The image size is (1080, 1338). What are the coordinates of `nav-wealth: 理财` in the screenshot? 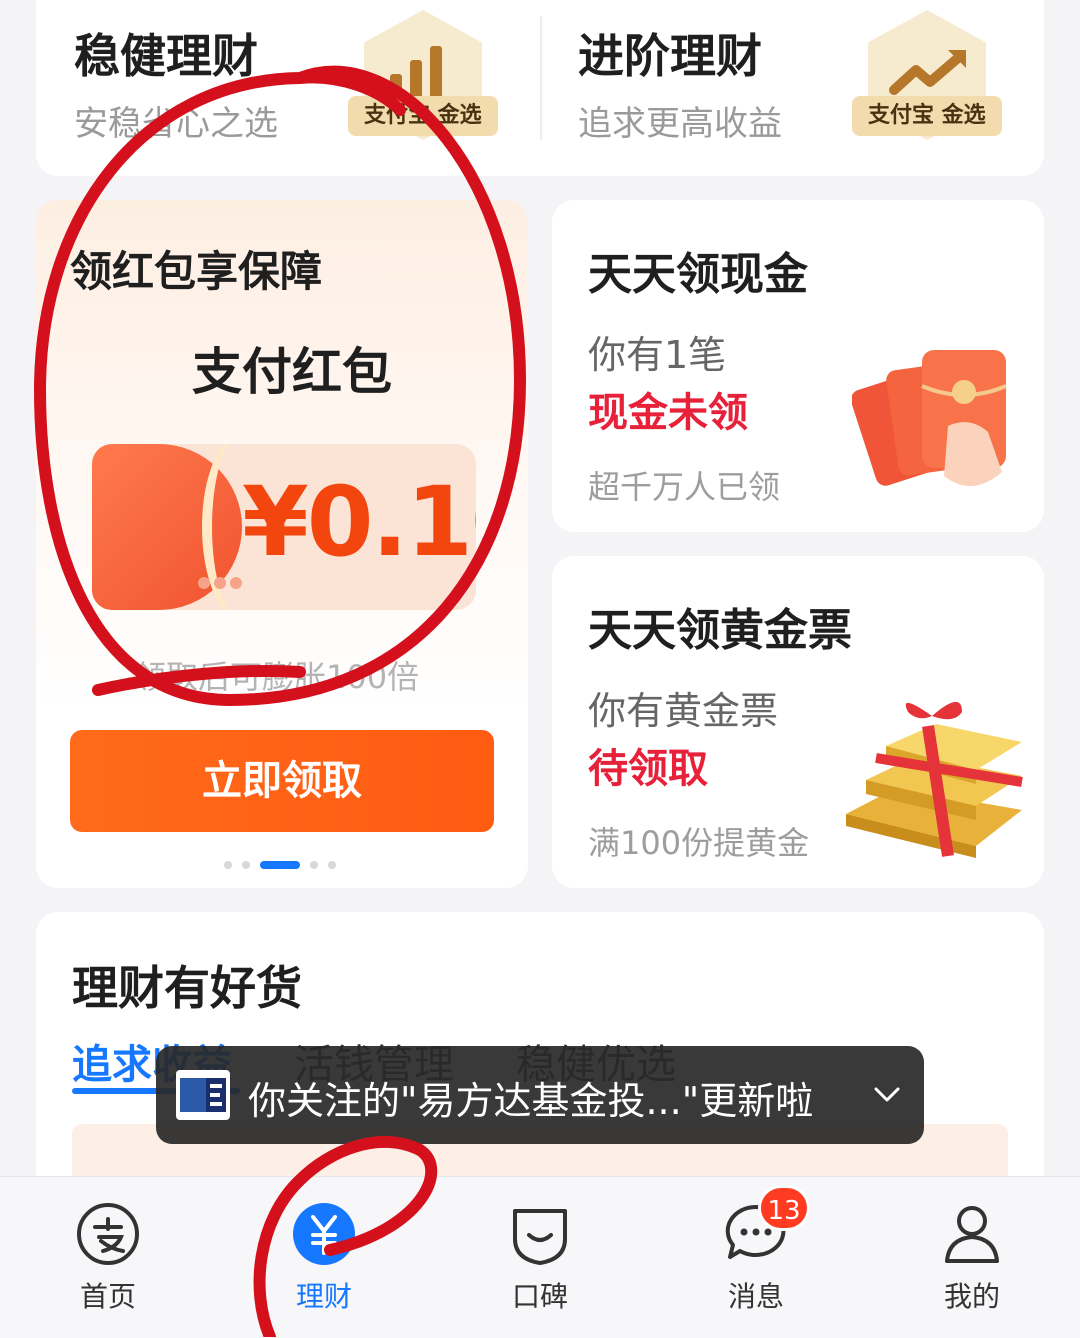 It's located at (324, 1258).